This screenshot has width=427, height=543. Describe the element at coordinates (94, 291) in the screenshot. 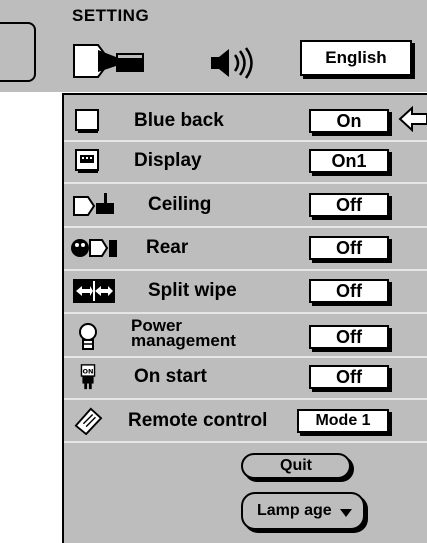

I see `split-wipe-icon` at that location.